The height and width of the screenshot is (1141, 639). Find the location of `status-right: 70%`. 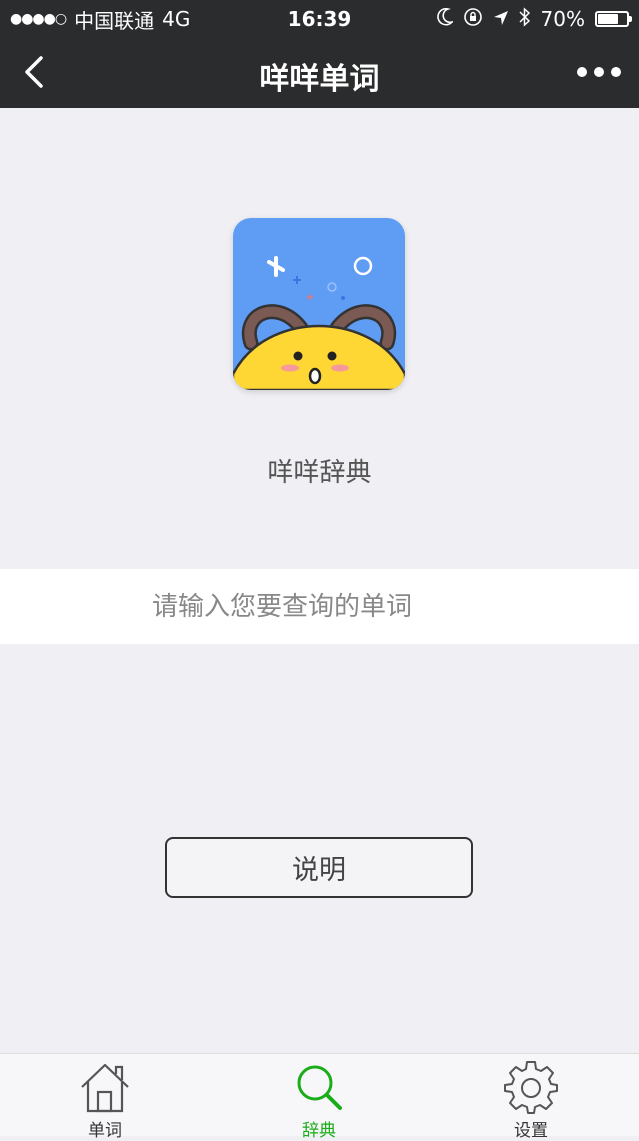

status-right: 70% is located at coordinates (534, 19).